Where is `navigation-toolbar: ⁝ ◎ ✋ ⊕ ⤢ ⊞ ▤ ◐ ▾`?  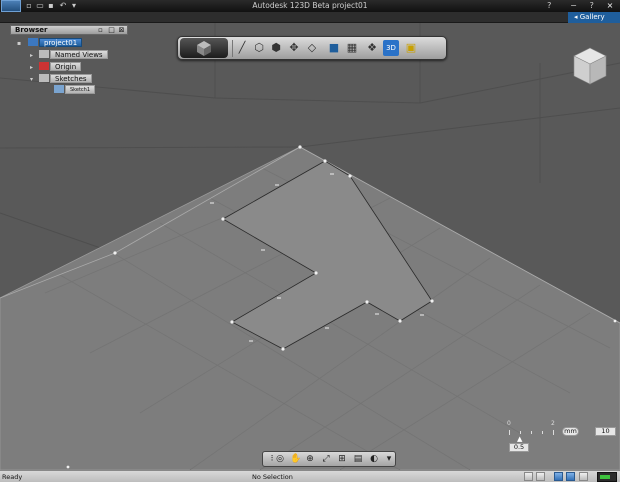 navigation-toolbar: ⁝ ◎ ✋ ⊕ ⤢ ⊞ ▤ ◐ ▾ is located at coordinates (329, 459).